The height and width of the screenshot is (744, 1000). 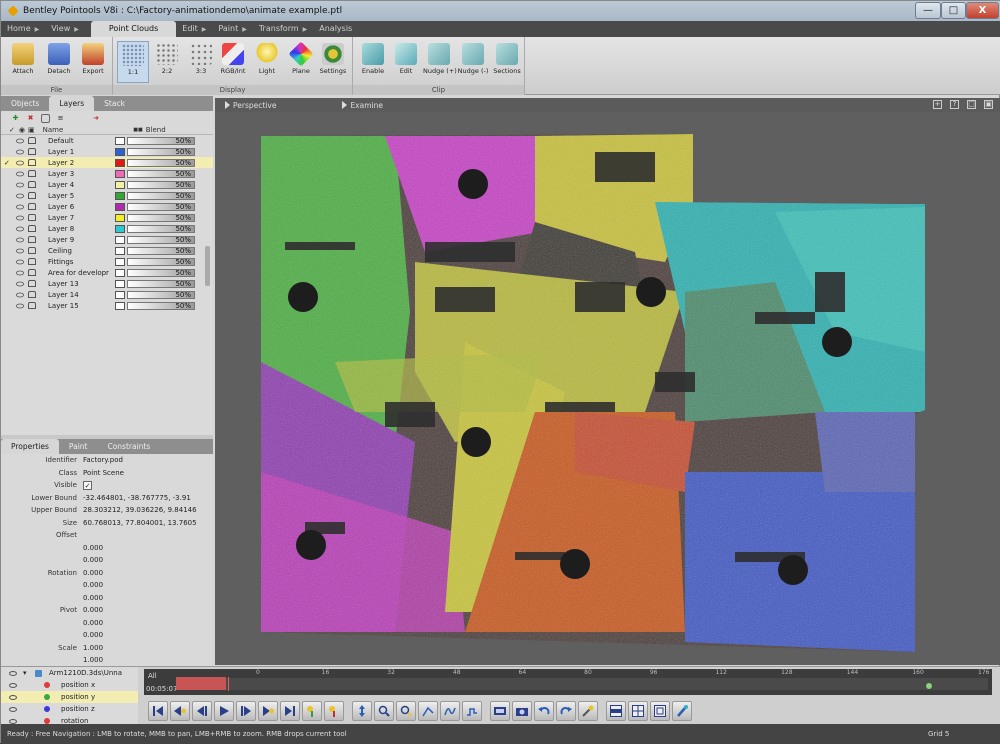 What do you see at coordinates (148, 460) in the screenshot?
I see `property-value: Factory.pod` at bounding box center [148, 460].